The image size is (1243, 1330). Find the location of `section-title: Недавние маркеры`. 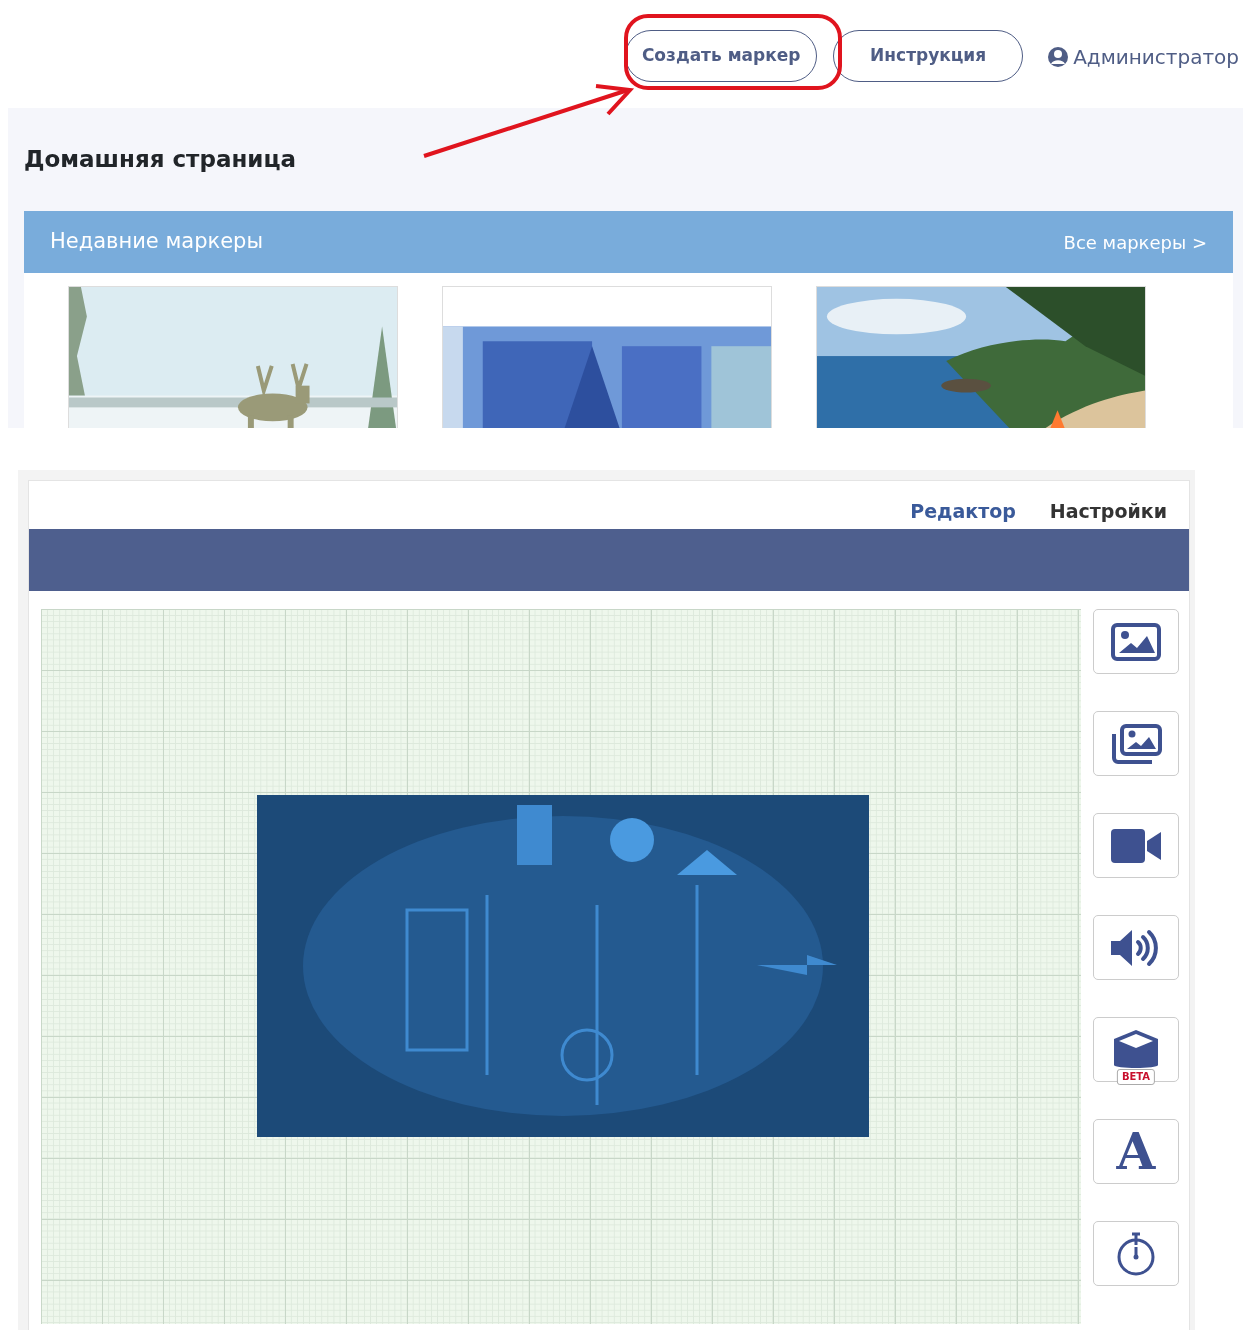

section-title: Недавние маркеры is located at coordinates (156, 242).